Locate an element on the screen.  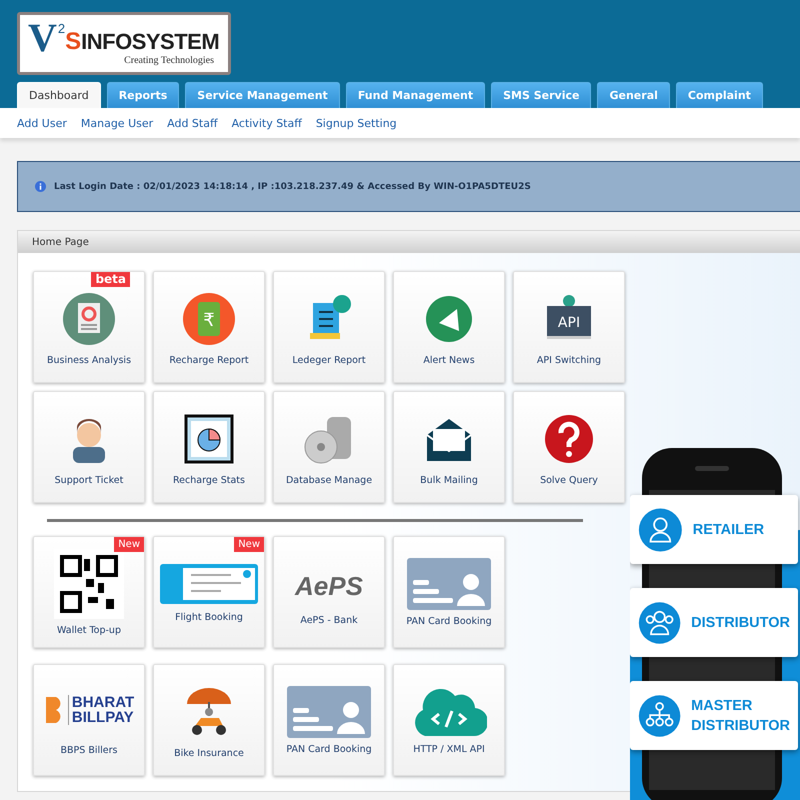
dashboard-tile: AePS AePS - Bank is located at coordinates (329, 592).